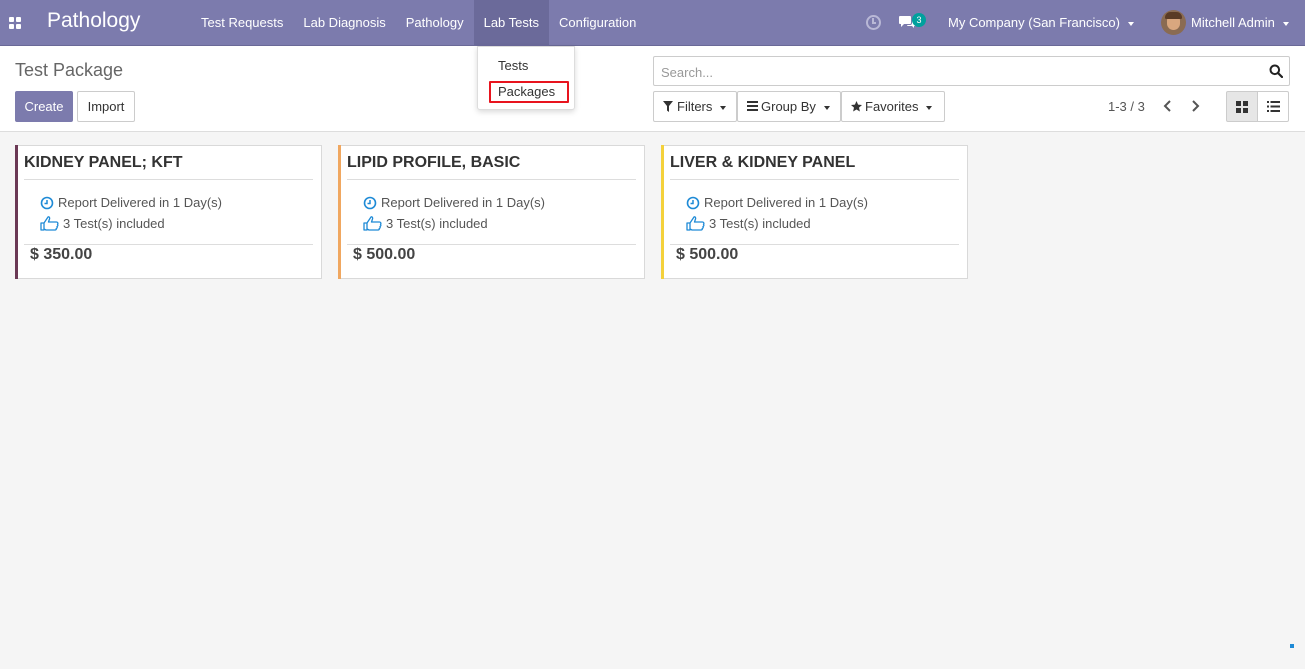  Describe the element at coordinates (93, 21) in the screenshot. I see `app-brand: Pathology` at that location.